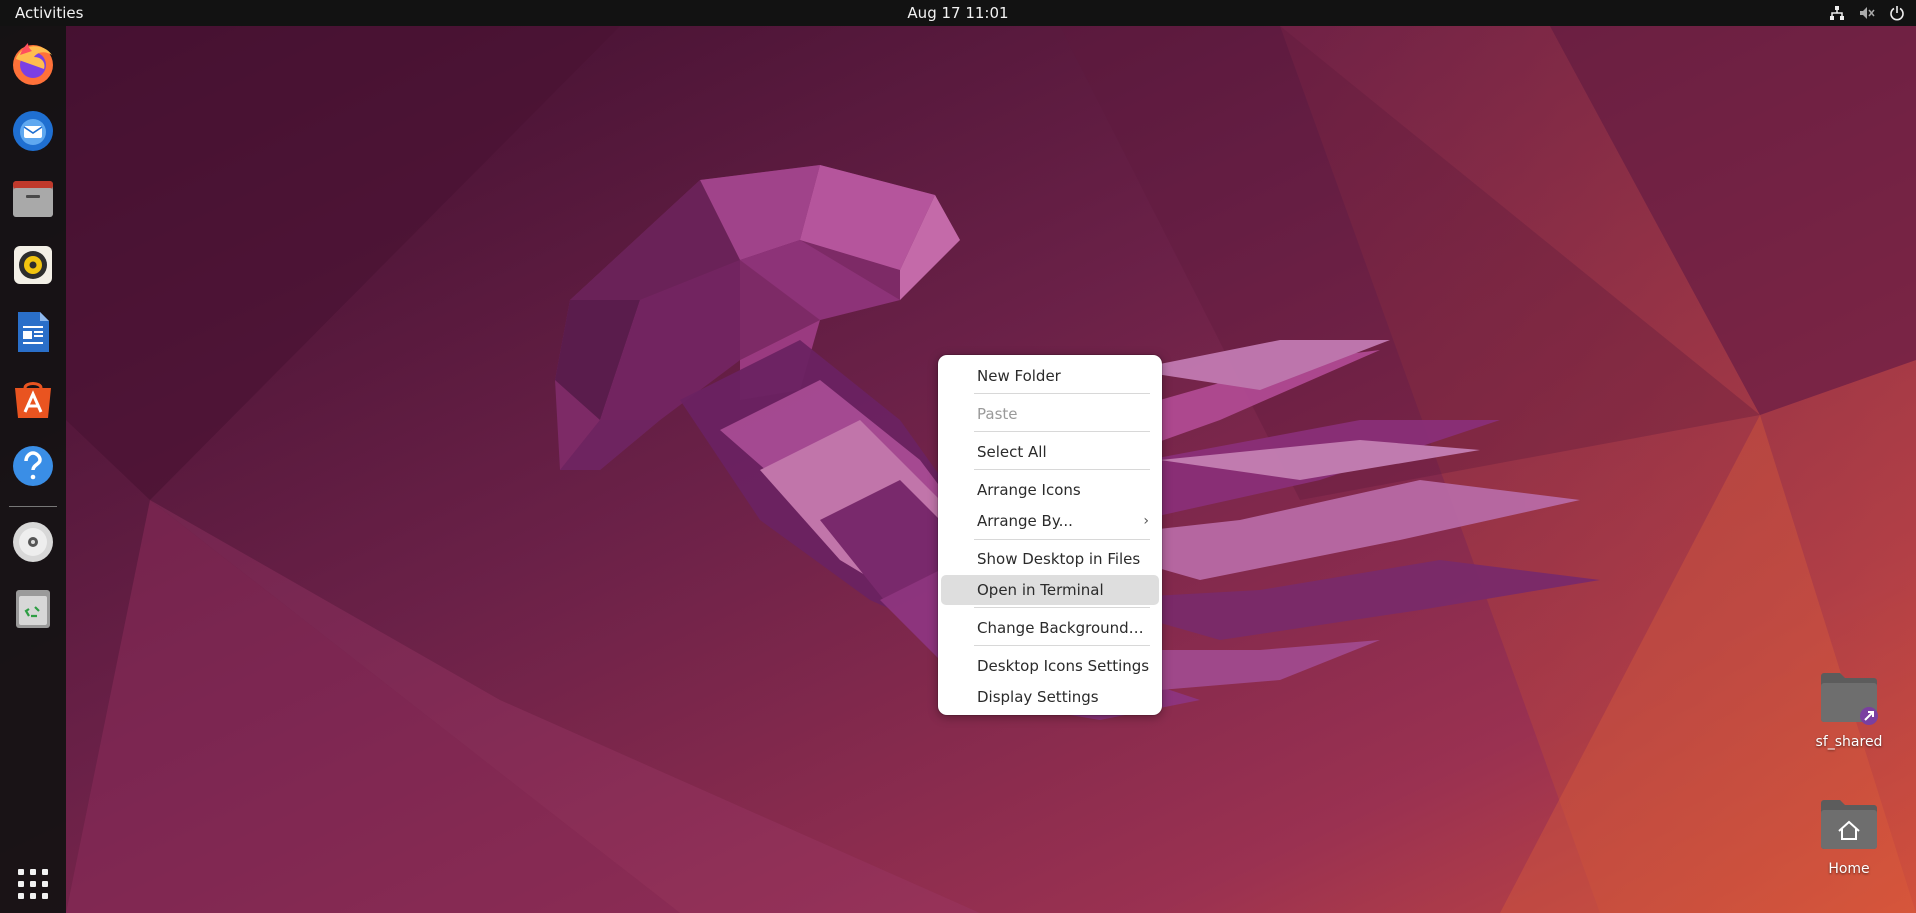  What do you see at coordinates (1837, 13) in the screenshot?
I see `network-icon` at bounding box center [1837, 13].